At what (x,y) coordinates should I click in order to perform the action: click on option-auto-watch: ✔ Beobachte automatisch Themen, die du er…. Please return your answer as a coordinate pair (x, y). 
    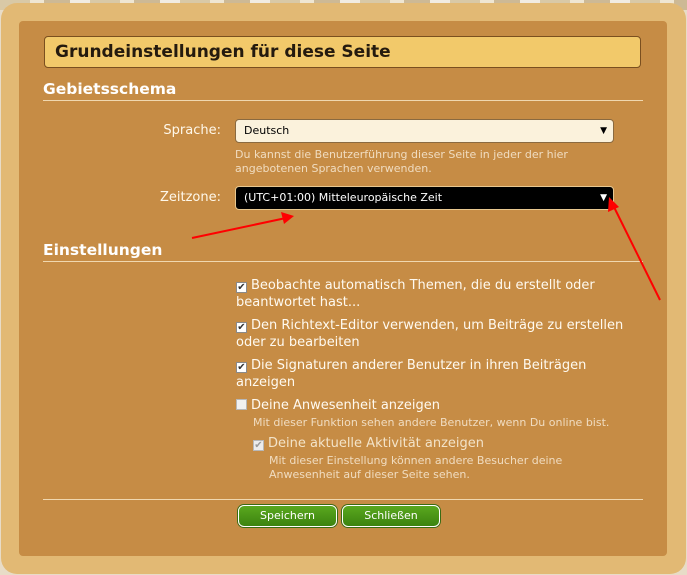
    Looking at the image, I should click on (431, 294).